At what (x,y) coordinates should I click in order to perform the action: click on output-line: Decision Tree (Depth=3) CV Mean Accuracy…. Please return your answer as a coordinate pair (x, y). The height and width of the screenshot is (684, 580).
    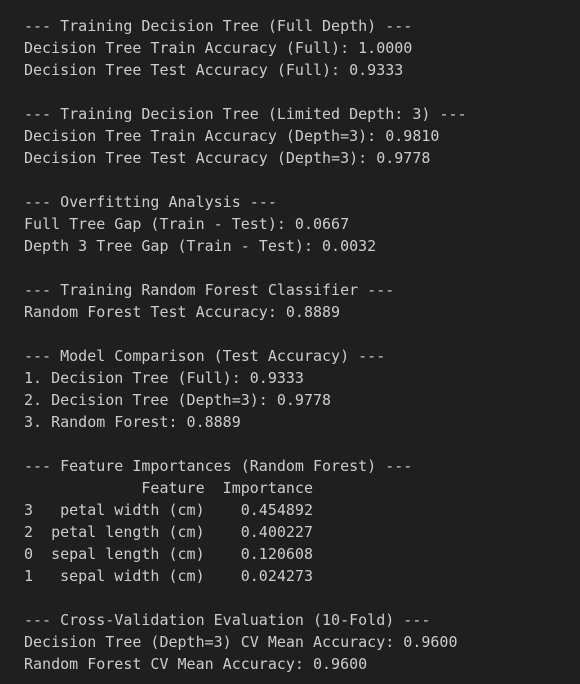
    Looking at the image, I should click on (241, 642).